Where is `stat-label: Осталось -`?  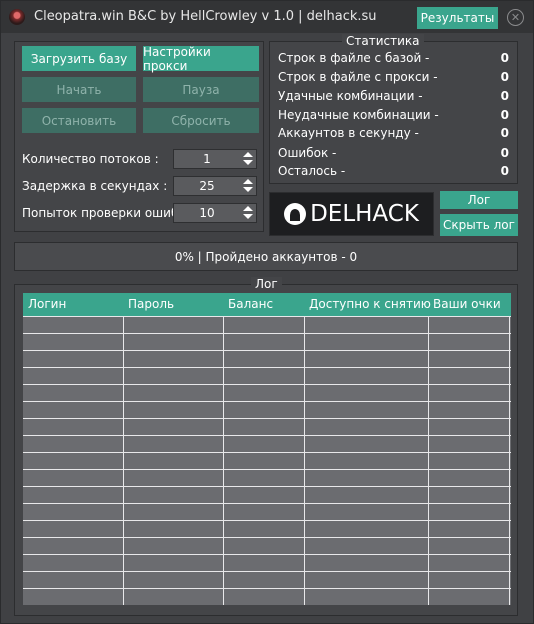
stat-label: Осталось - is located at coordinates (312, 171).